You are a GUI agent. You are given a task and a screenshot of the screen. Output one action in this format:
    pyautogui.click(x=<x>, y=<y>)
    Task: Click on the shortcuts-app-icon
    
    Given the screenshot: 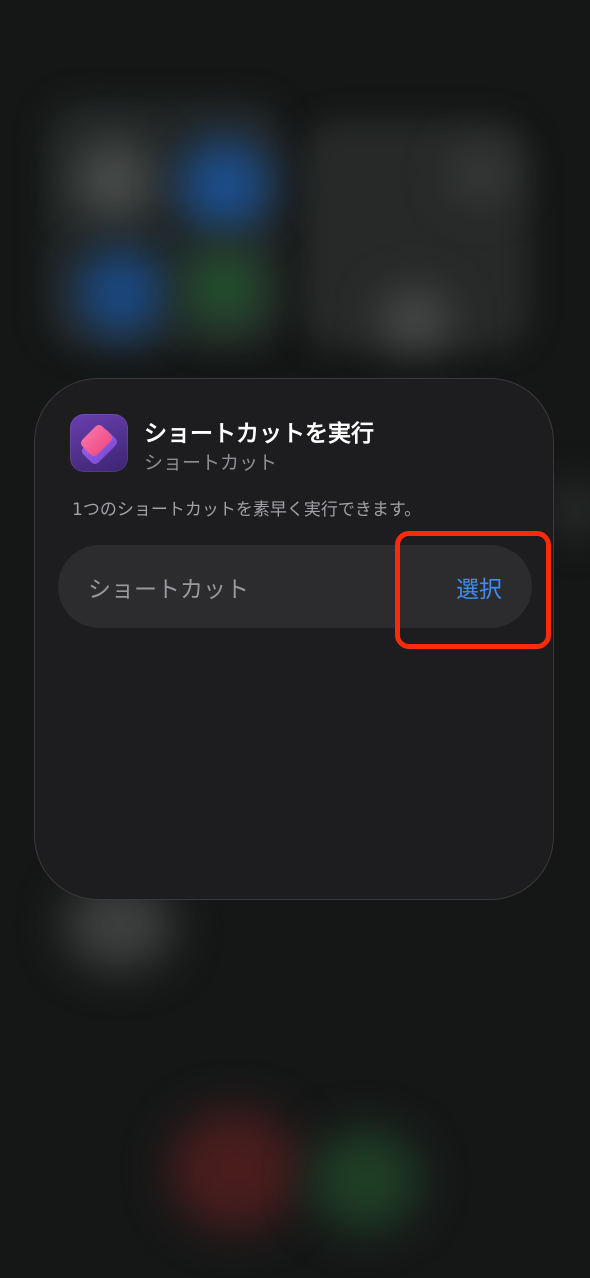 What is the action you would take?
    pyautogui.click(x=99, y=443)
    